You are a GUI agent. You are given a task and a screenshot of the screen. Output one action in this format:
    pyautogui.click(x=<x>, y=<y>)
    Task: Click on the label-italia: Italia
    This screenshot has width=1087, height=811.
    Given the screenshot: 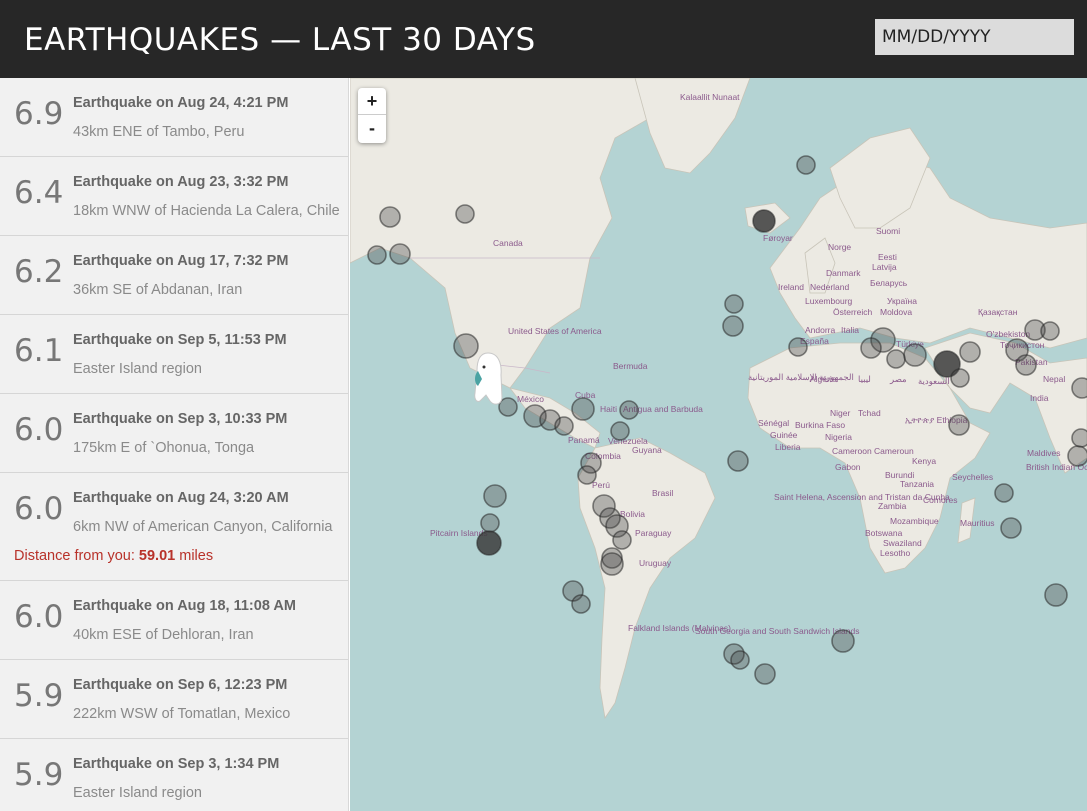 What is the action you would take?
    pyautogui.click(x=850, y=330)
    